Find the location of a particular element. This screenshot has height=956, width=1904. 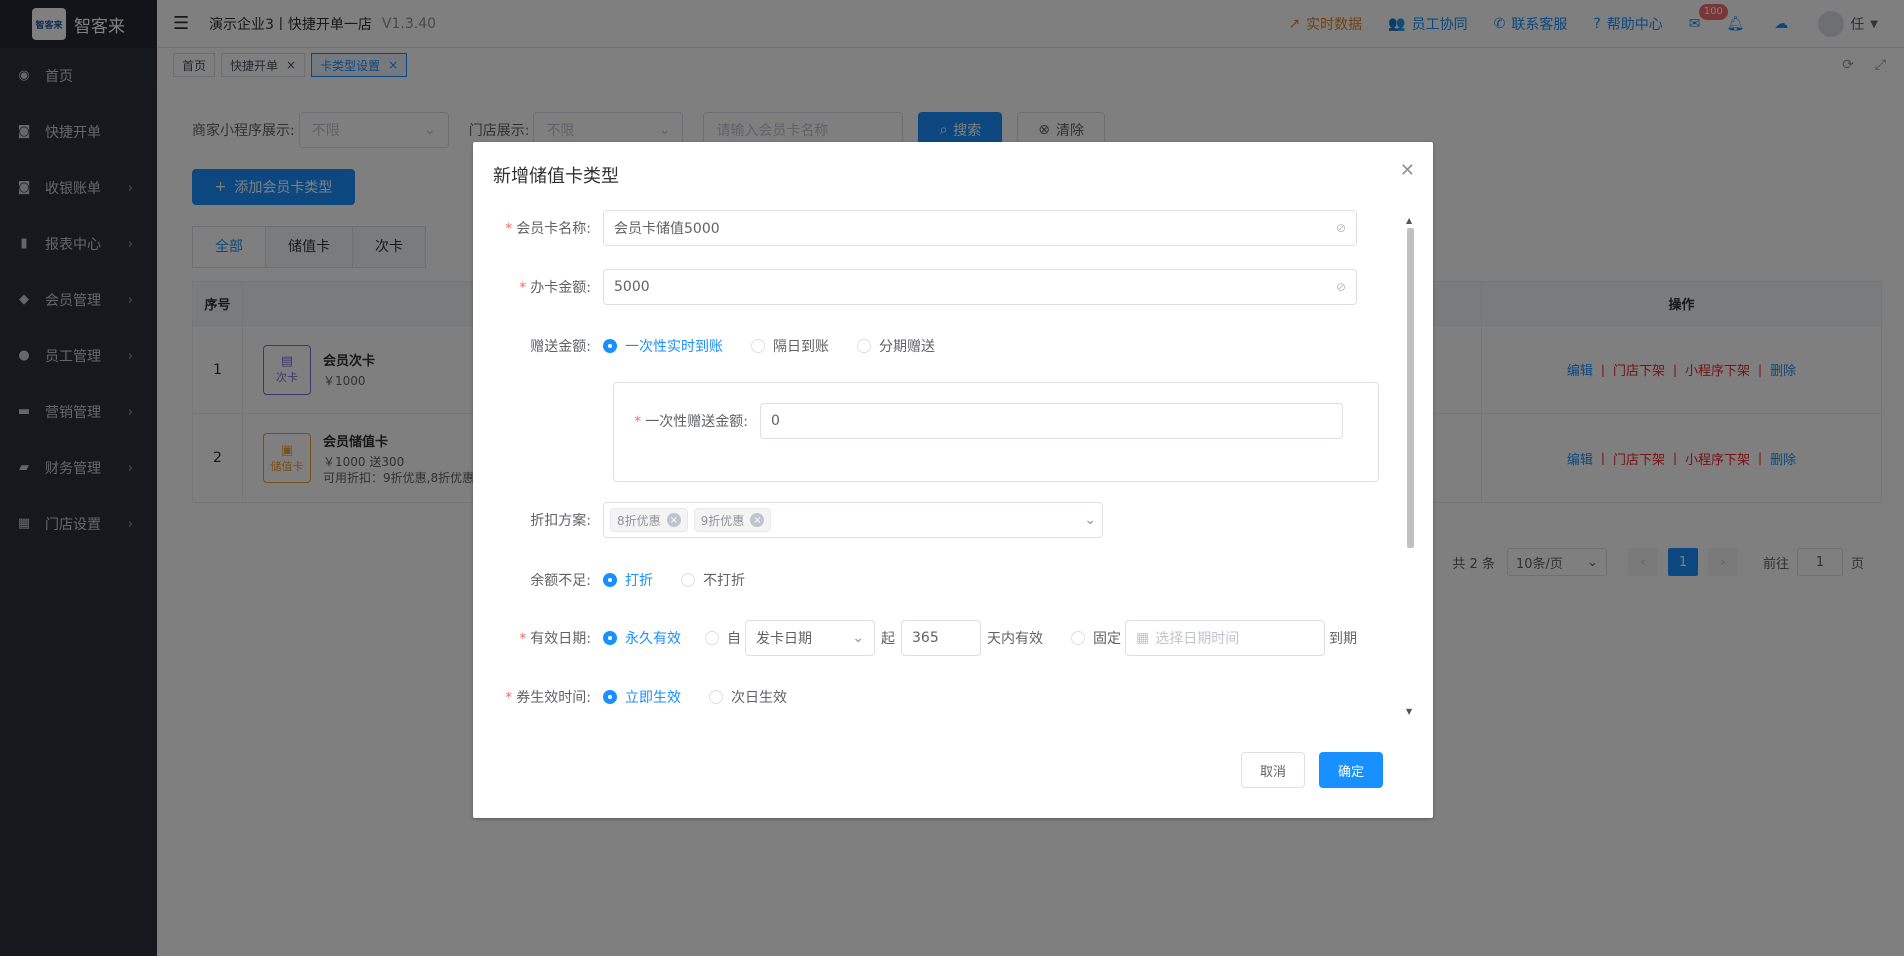

cancel-button: 取消 is located at coordinates (1272, 770).